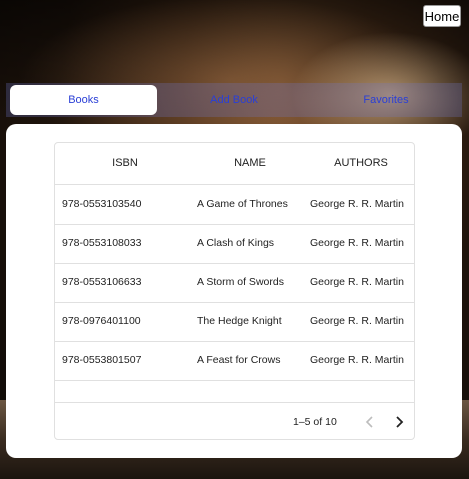 This screenshot has height=479, width=469. Describe the element at coordinates (102, 204) in the screenshot. I see `cell-isbn: 978-0553103540` at that location.